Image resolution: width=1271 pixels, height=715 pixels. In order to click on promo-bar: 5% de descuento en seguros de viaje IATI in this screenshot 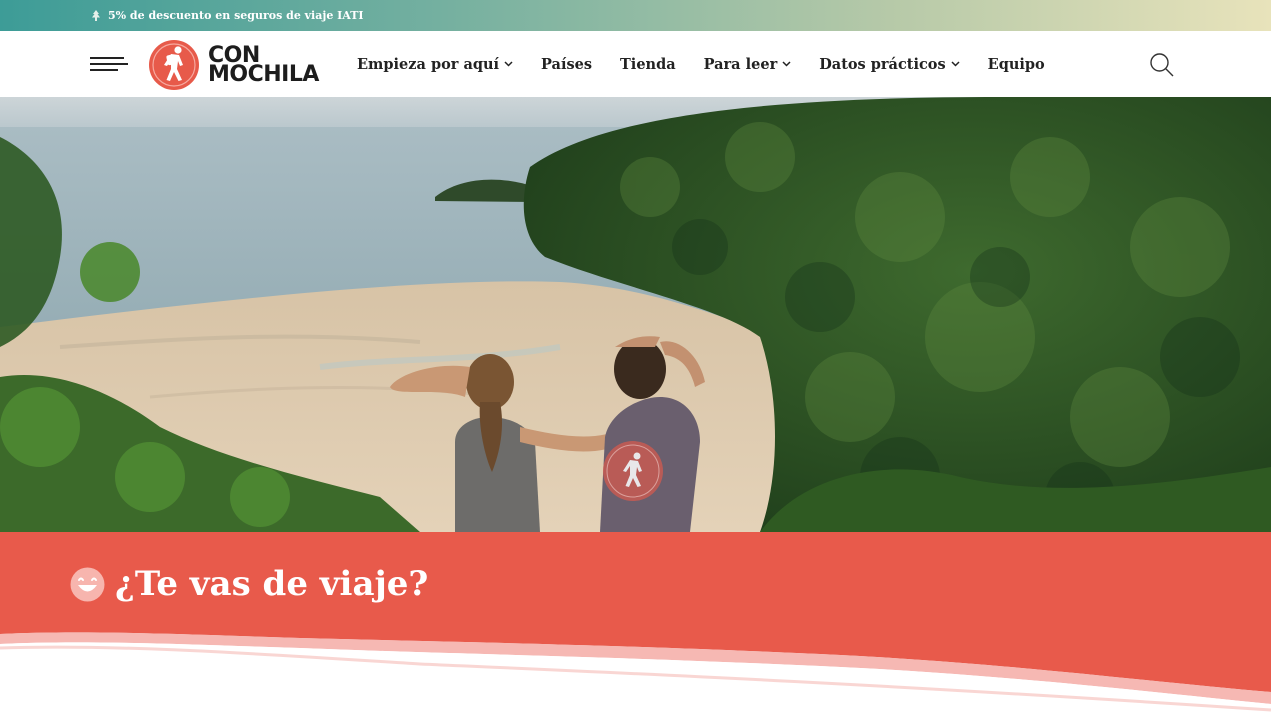, I will do `click(635, 15)`.